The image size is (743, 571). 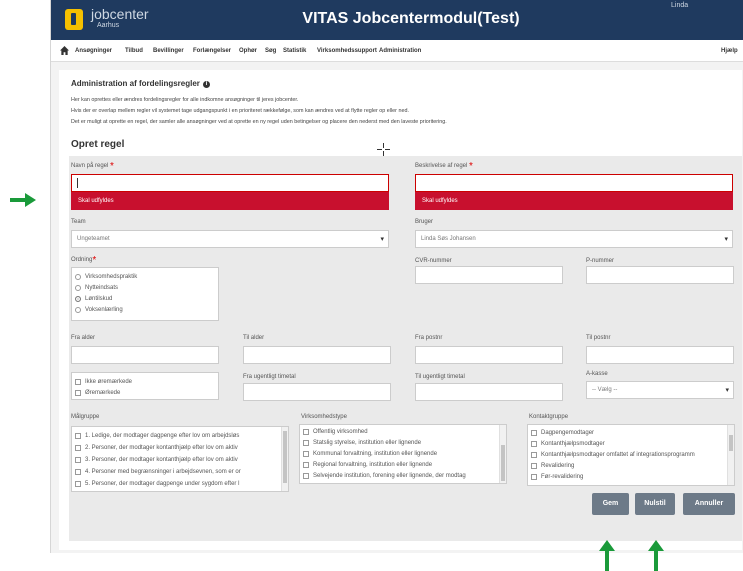 What do you see at coordinates (230, 239) in the screenshot?
I see `team-select: Ungeteamet` at bounding box center [230, 239].